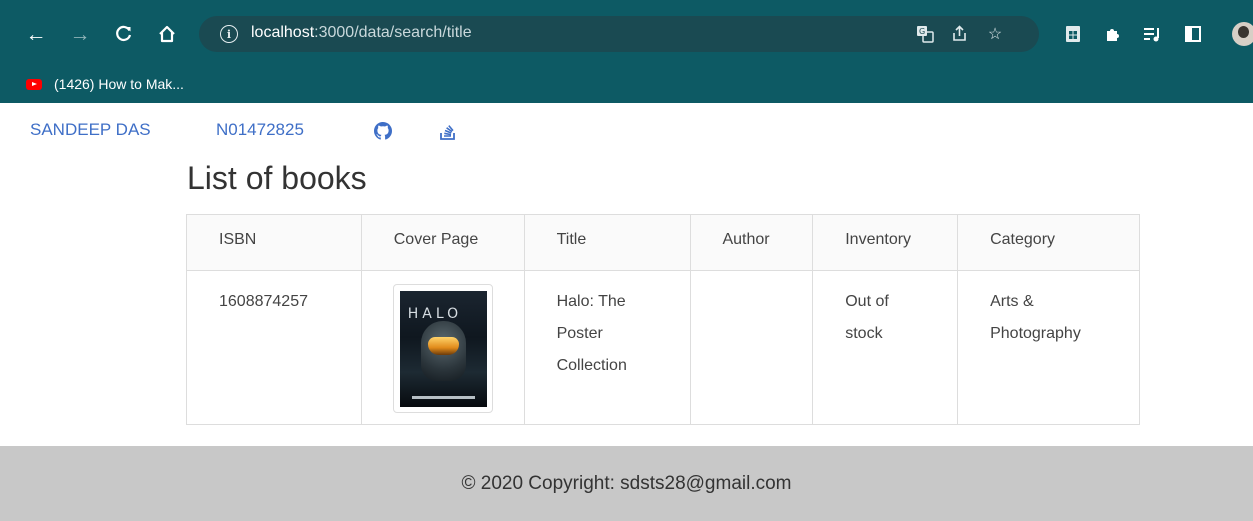 The width and height of the screenshot is (1253, 521). What do you see at coordinates (283, 32) in the screenshot?
I see `url-host: localhost` at bounding box center [283, 32].